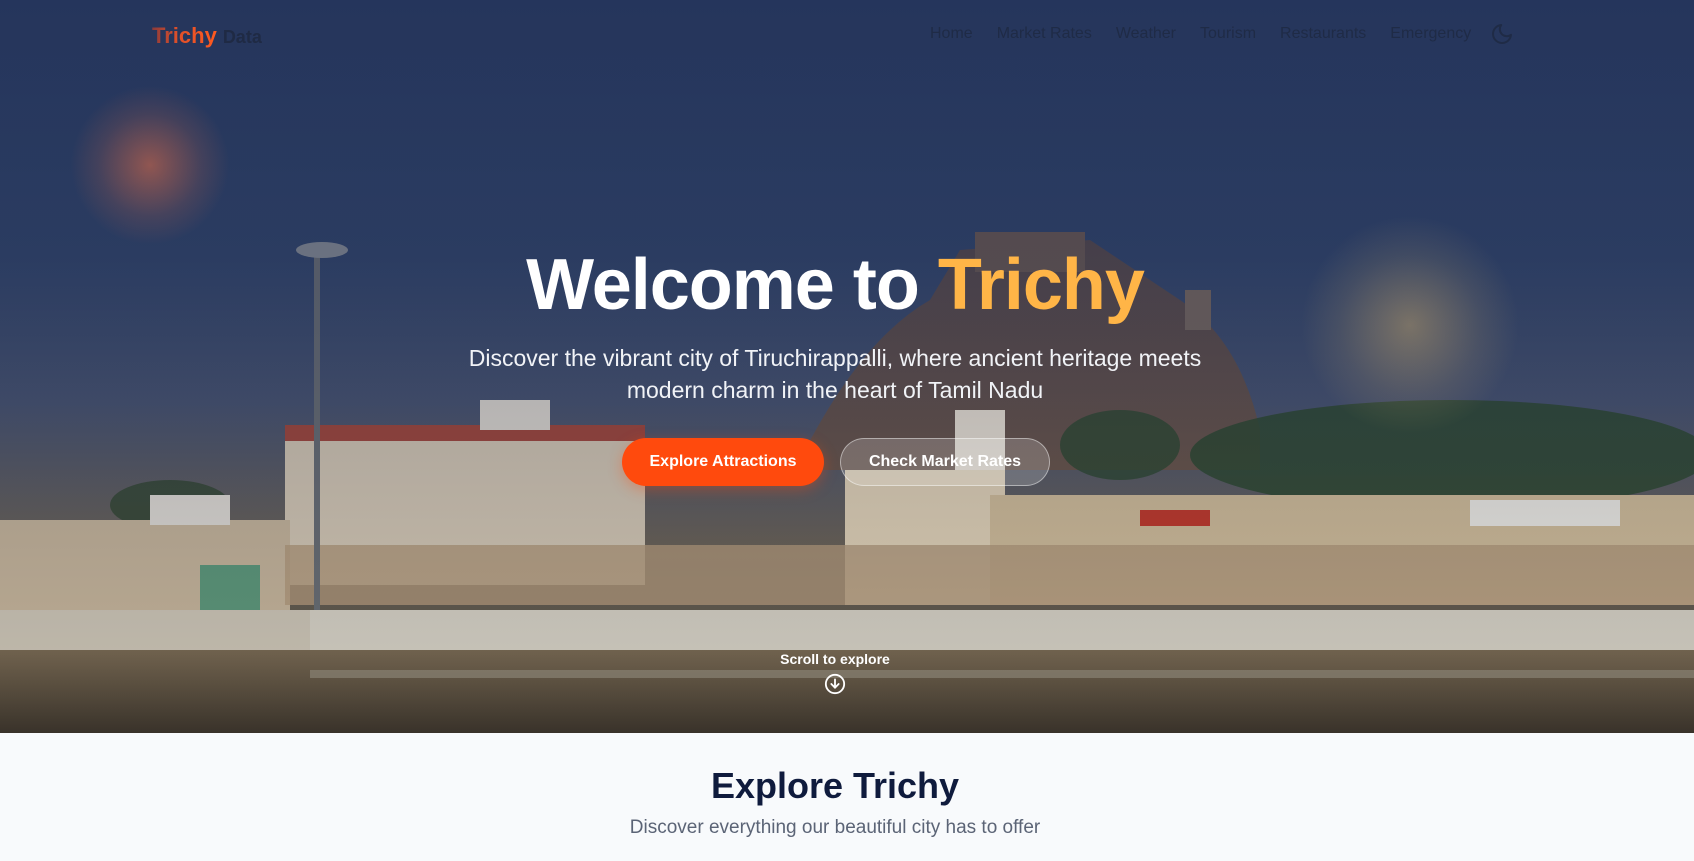  Describe the element at coordinates (835, 684) in the screenshot. I see `arrow-down-circle-icon` at that location.